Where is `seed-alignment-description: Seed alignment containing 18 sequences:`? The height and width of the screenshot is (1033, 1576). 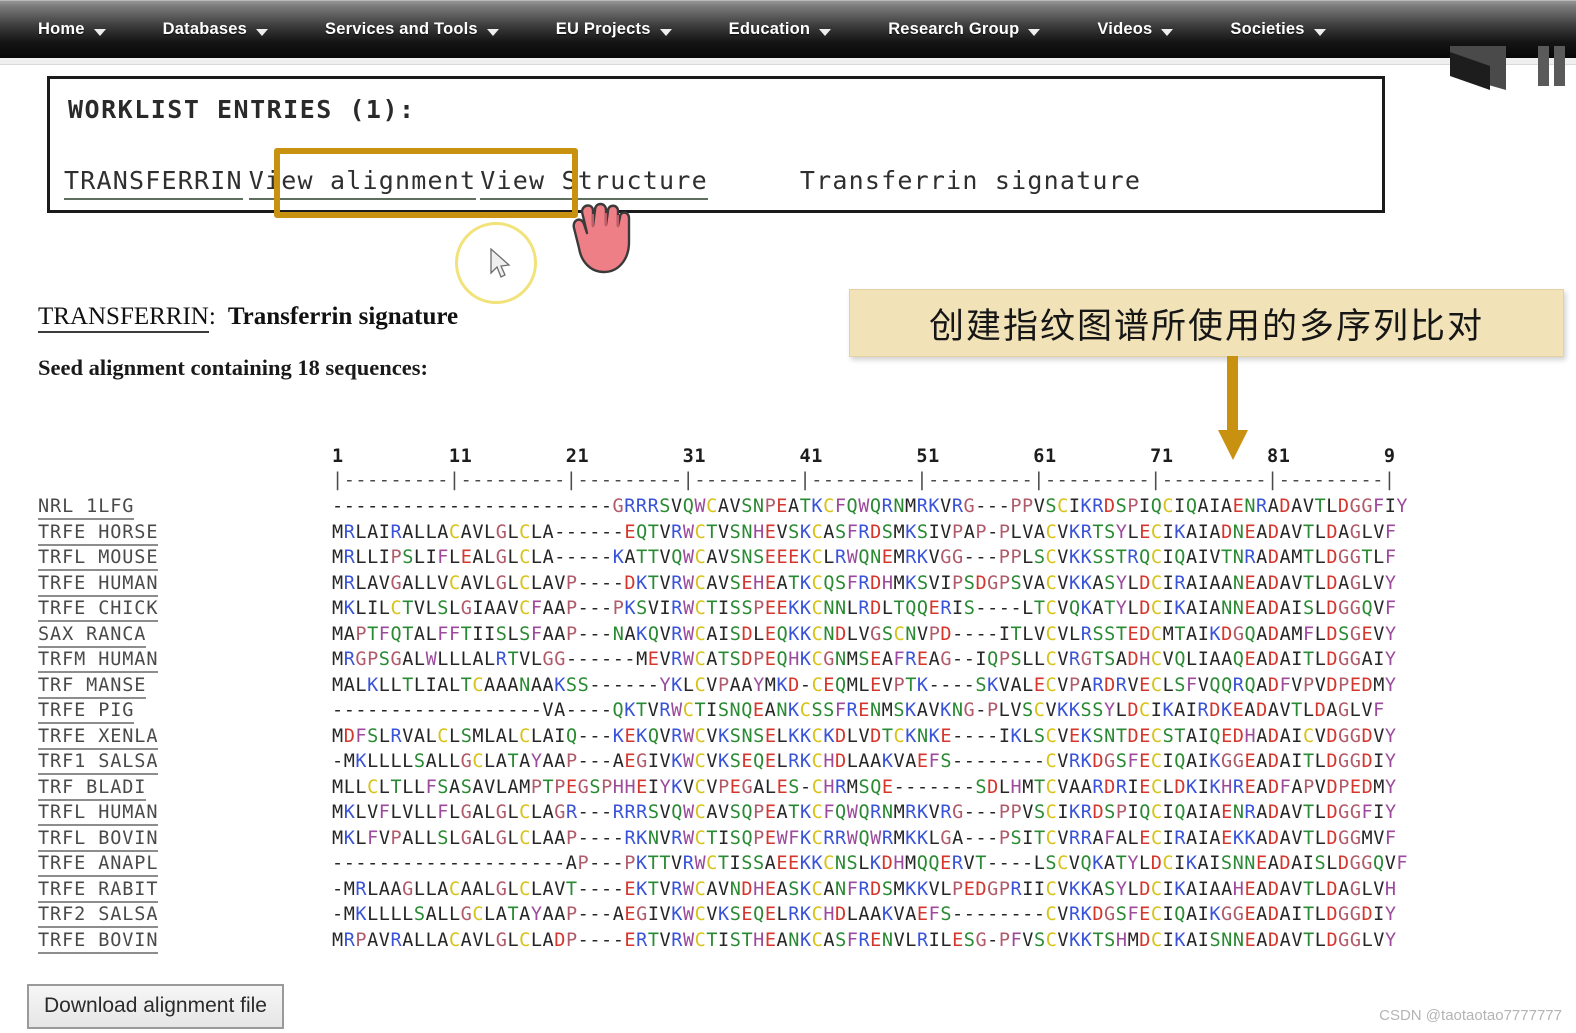 seed-alignment-description: Seed alignment containing 18 sequences: is located at coordinates (233, 367).